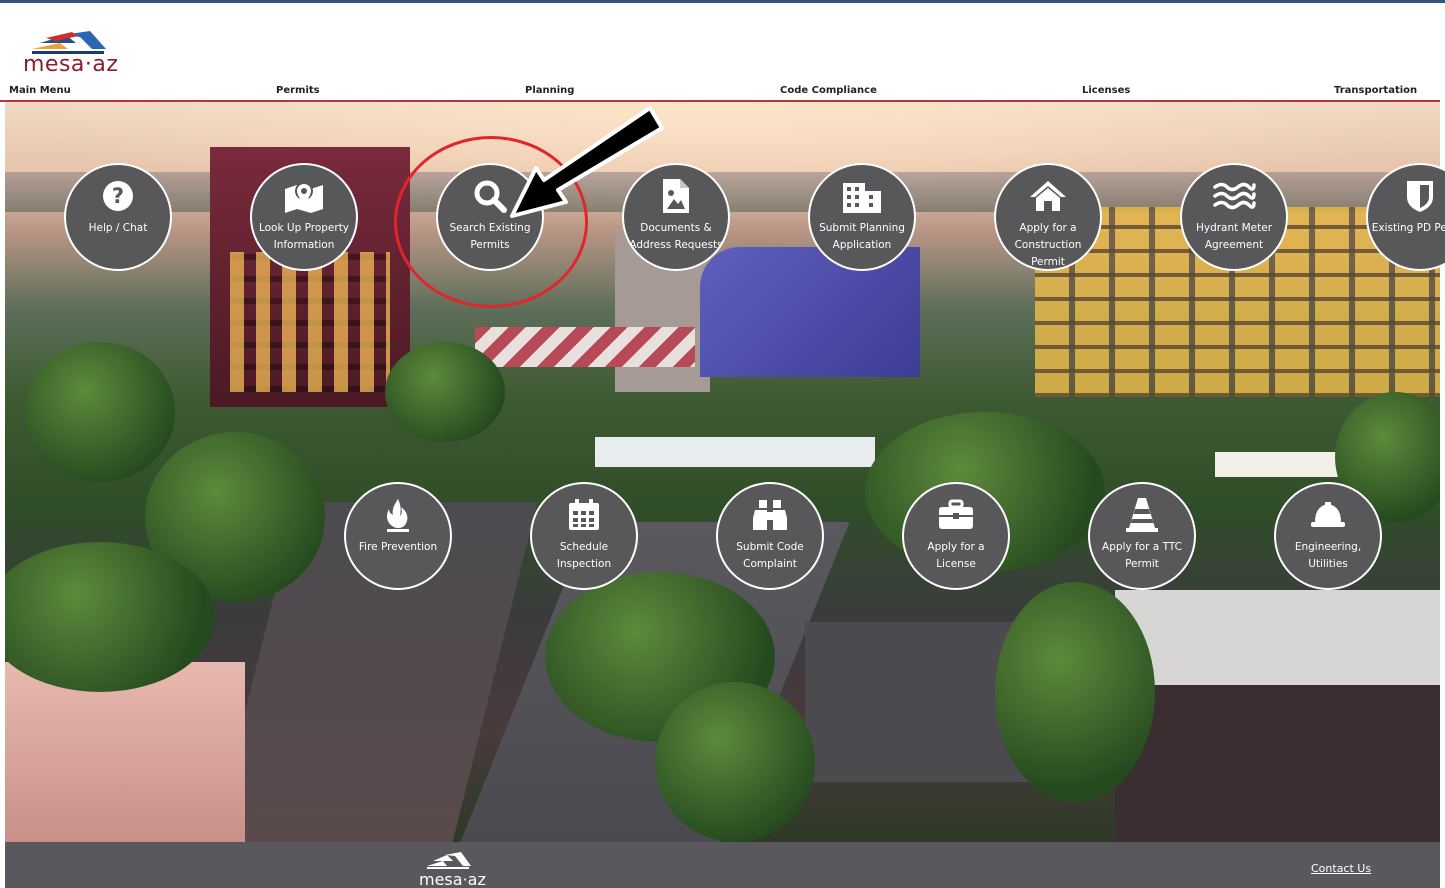  Describe the element at coordinates (452, 879) in the screenshot. I see `footer-logo-text: mesa·az` at that location.